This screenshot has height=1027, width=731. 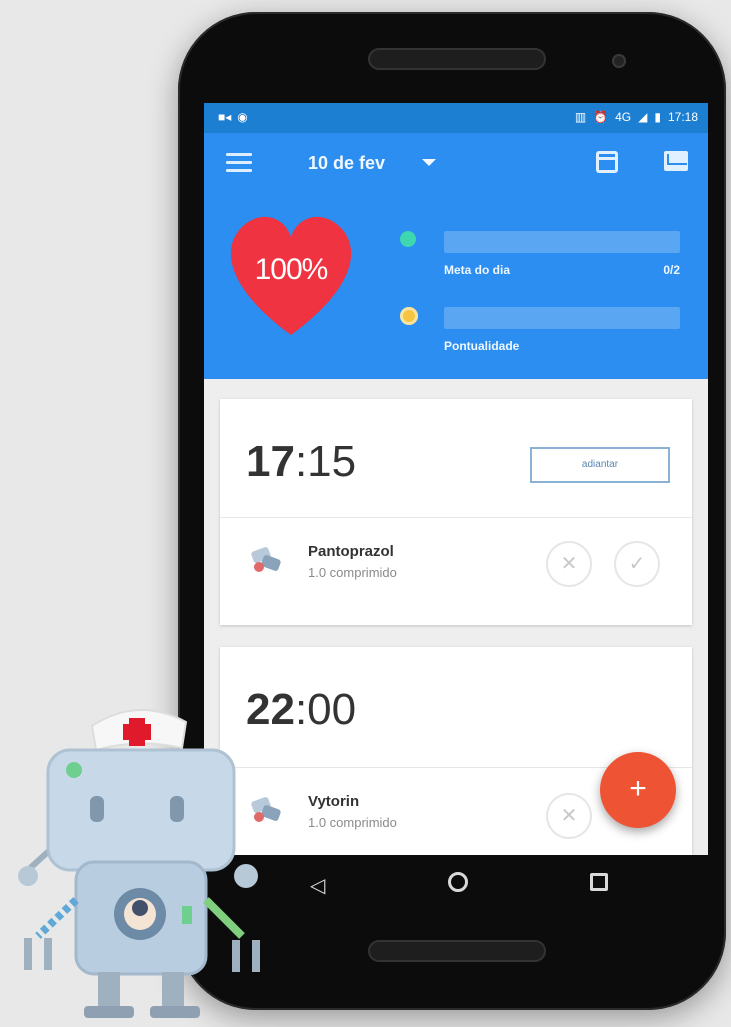 I want to click on front-camera, so click(x=619, y=61).